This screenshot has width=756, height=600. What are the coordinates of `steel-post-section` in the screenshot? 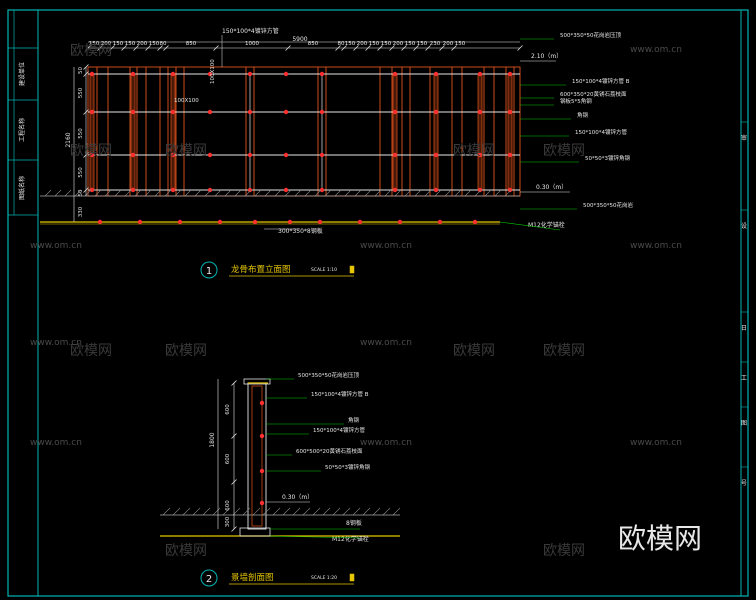 It's located at (257, 456).